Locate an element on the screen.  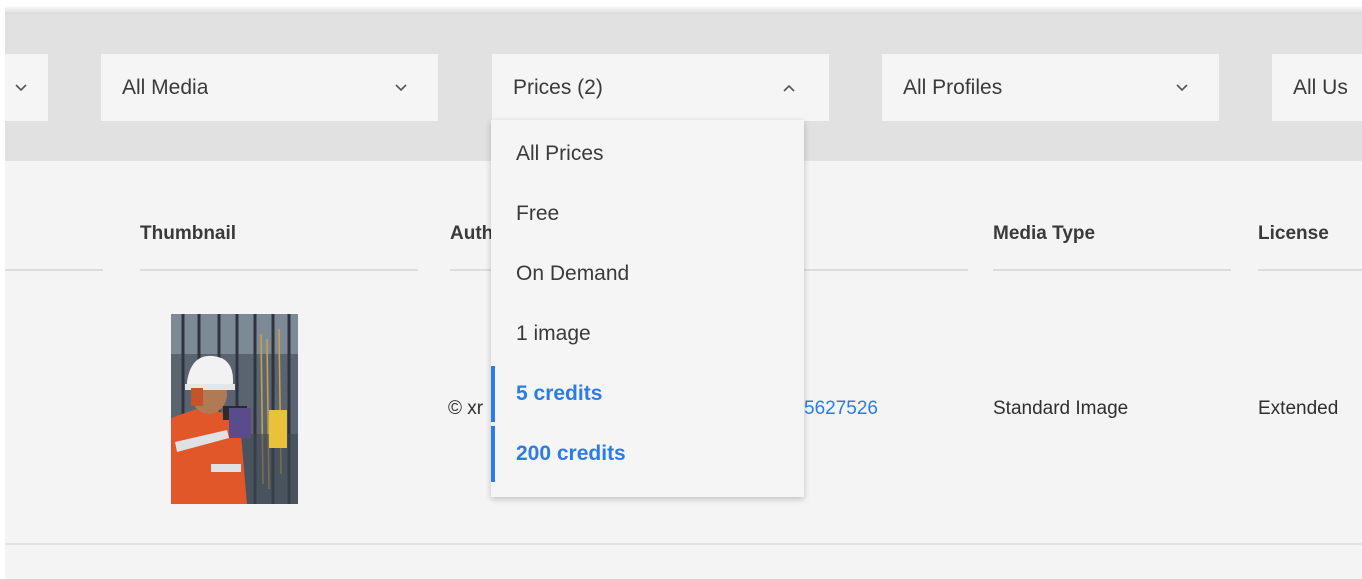
chevron-up-icon is located at coordinates (789, 87).